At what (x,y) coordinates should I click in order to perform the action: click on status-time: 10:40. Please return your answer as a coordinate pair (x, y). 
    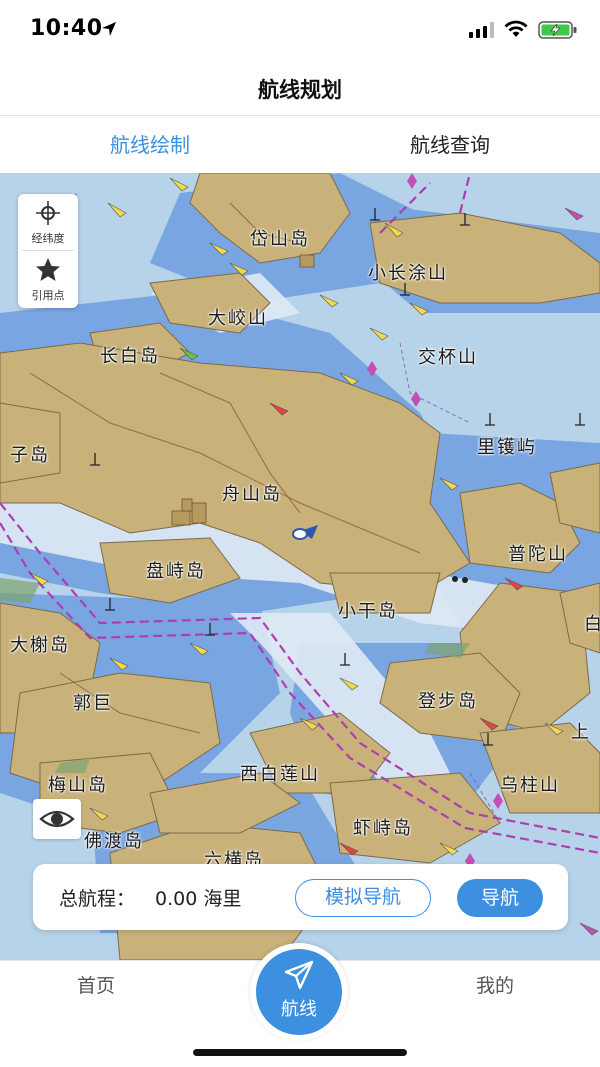
    Looking at the image, I should click on (66, 28).